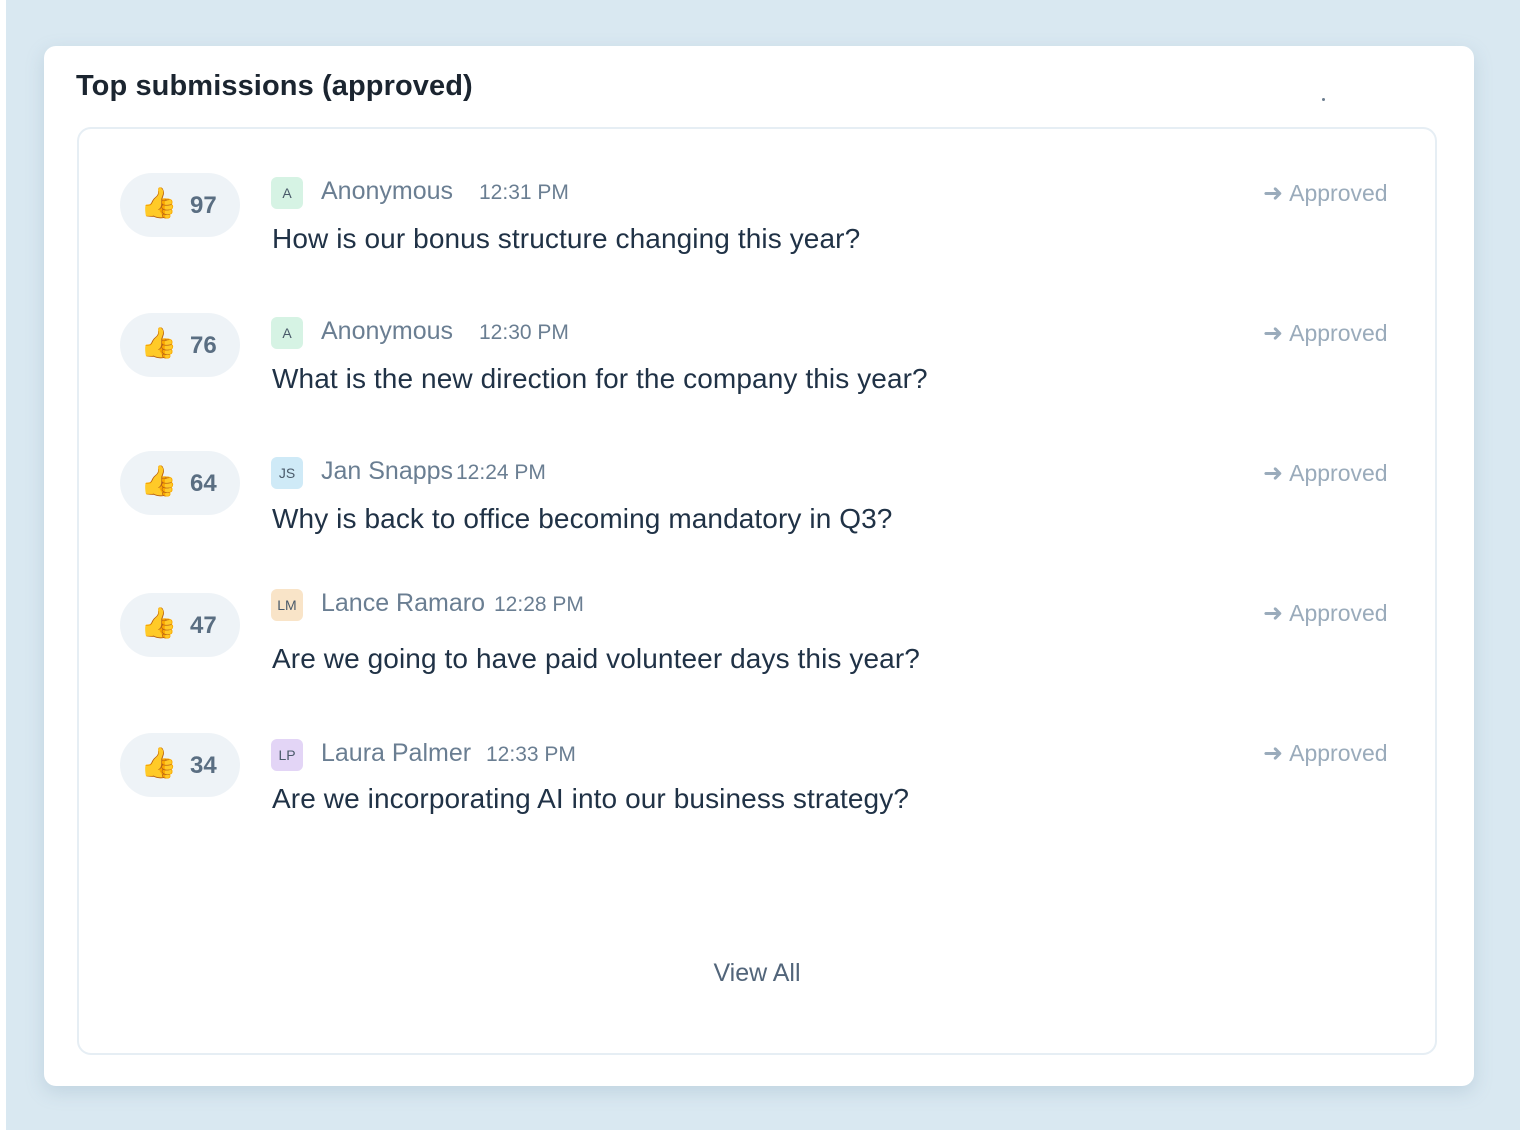  Describe the element at coordinates (274, 86) in the screenshot. I see `card-title: Top submissions (approved)` at that location.